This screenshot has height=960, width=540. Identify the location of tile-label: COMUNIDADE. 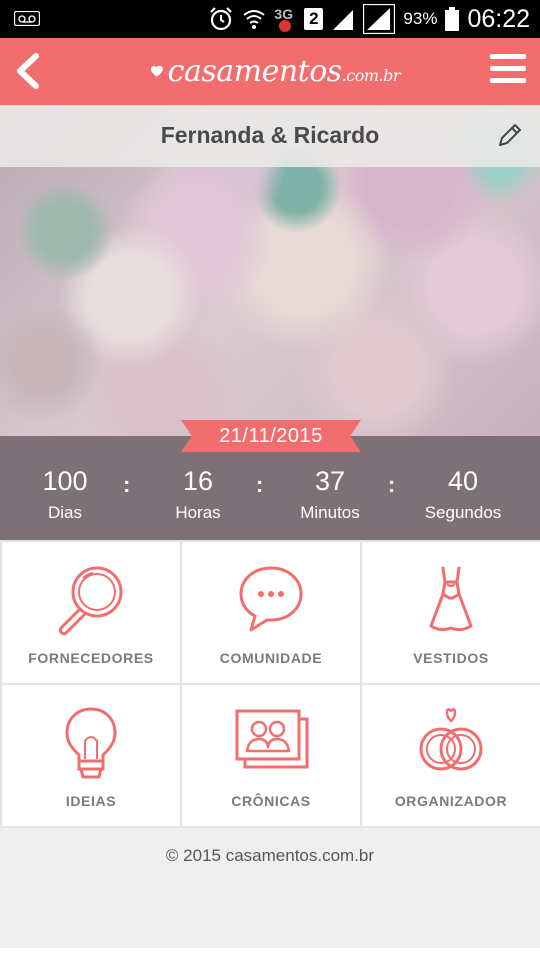
(271, 658).